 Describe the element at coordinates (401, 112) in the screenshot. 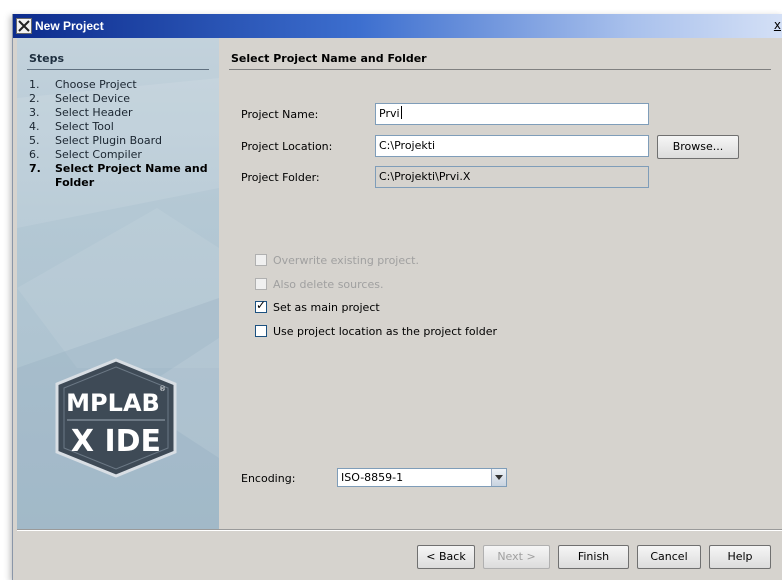

I see `text-caret` at that location.